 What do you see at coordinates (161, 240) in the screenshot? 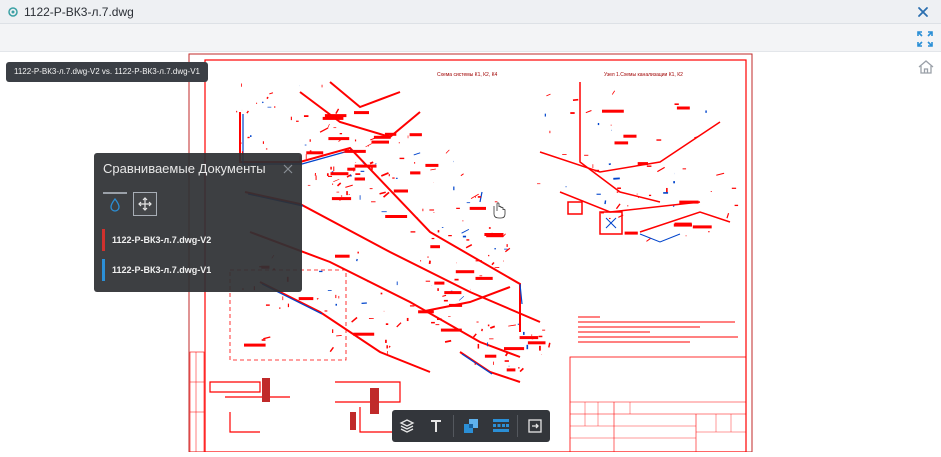
I see `document-label-v2: 1122-Р-ВК3-л.7.dwg-V2` at bounding box center [161, 240].